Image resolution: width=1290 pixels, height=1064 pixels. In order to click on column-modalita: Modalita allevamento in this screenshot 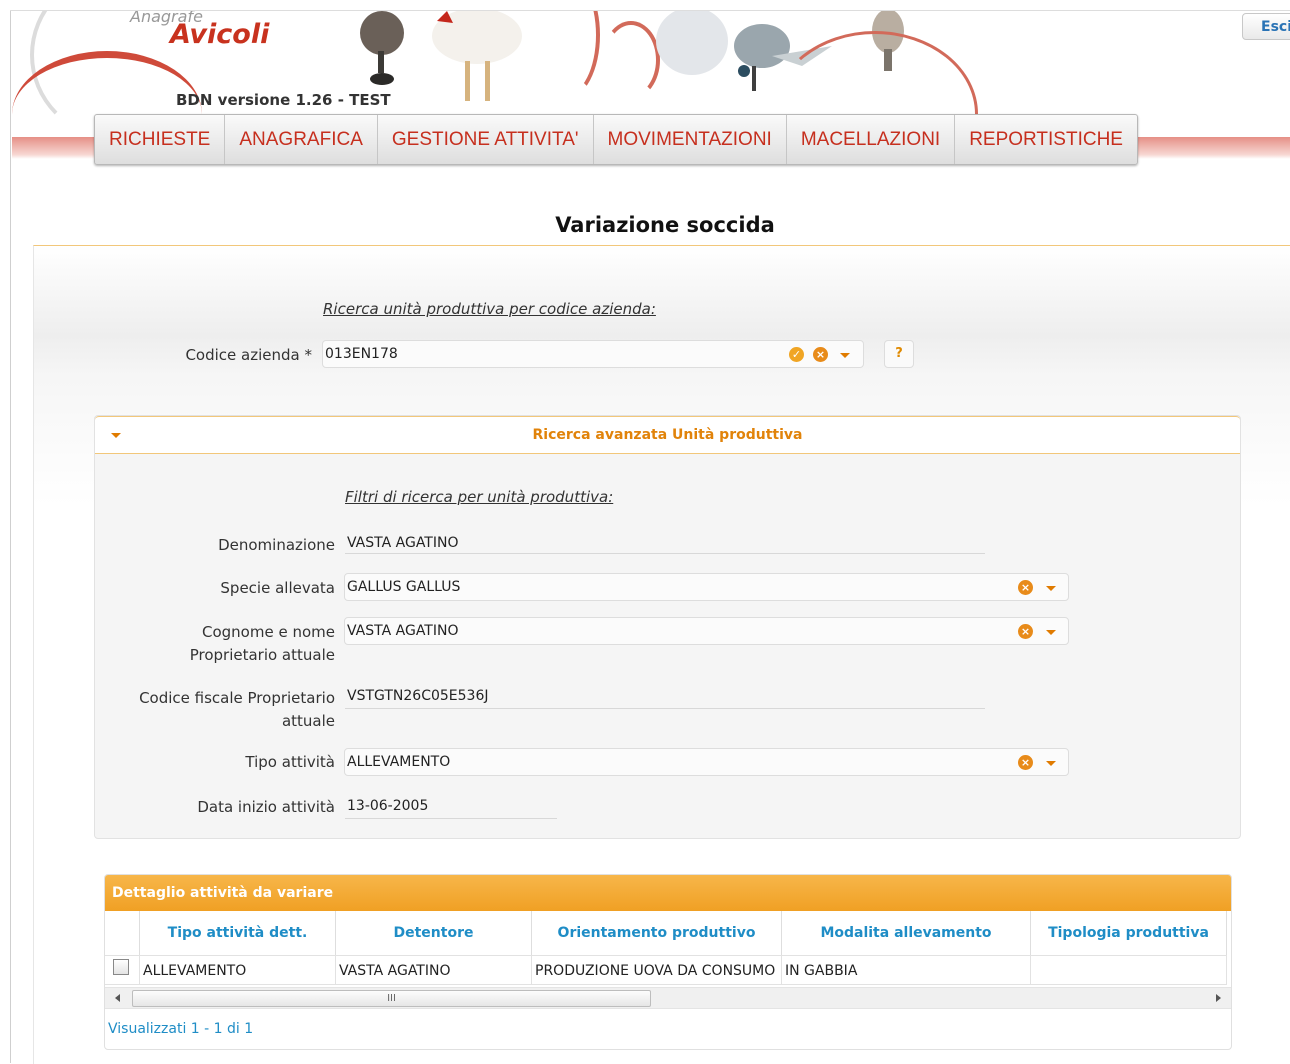, I will do `click(906, 933)`.